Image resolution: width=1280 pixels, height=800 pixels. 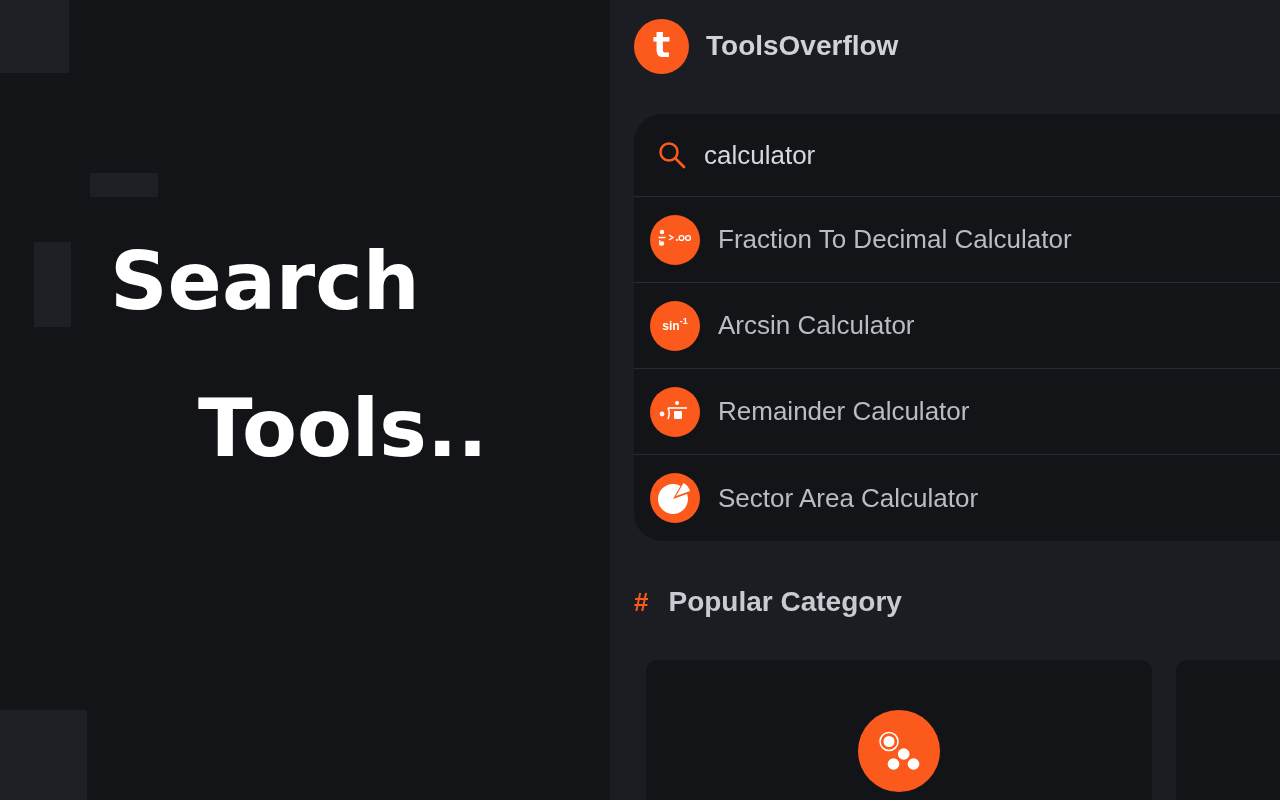 What do you see at coordinates (343, 428) in the screenshot?
I see `headline-text: Tools..` at bounding box center [343, 428].